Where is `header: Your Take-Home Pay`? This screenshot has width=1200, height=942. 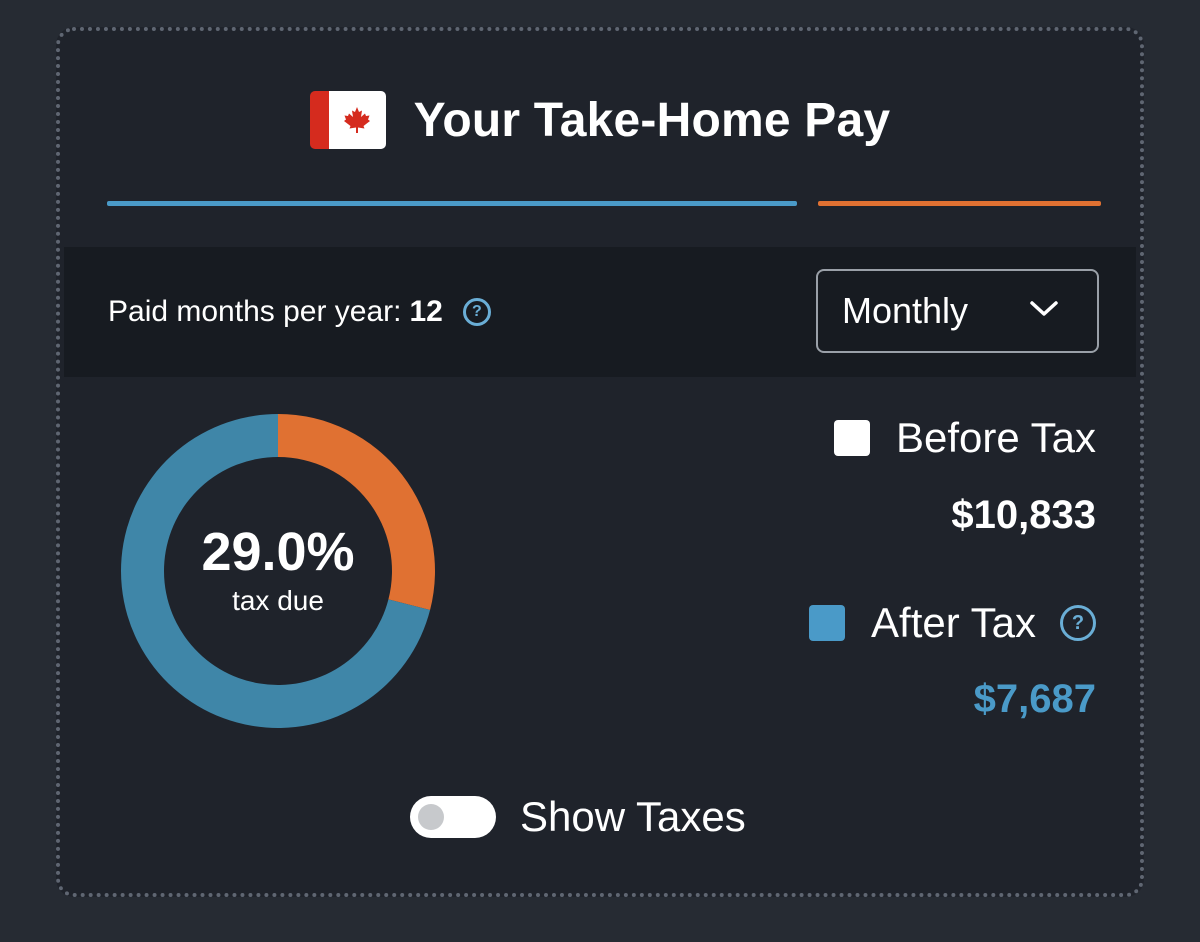
header: Your Take-Home Pay is located at coordinates (600, 120).